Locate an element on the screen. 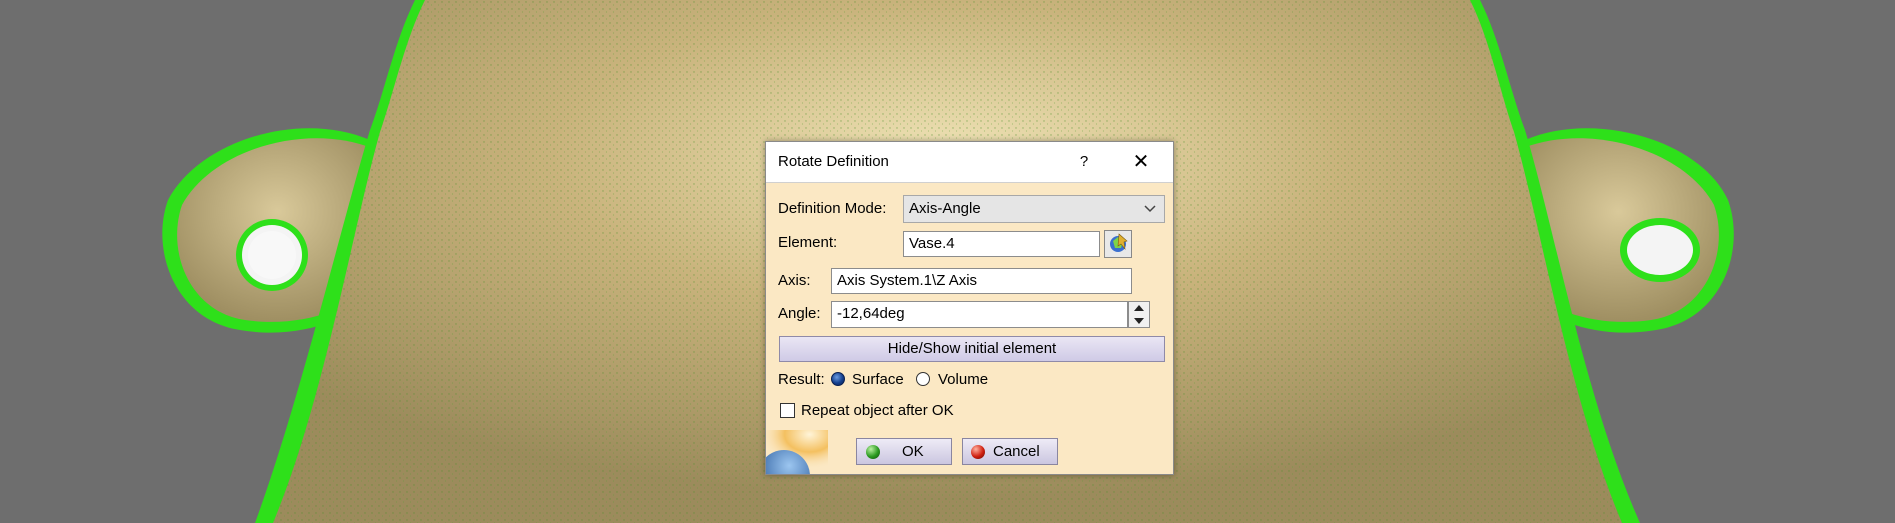 The height and width of the screenshot is (523, 1895). surface-radio is located at coordinates (838, 379).